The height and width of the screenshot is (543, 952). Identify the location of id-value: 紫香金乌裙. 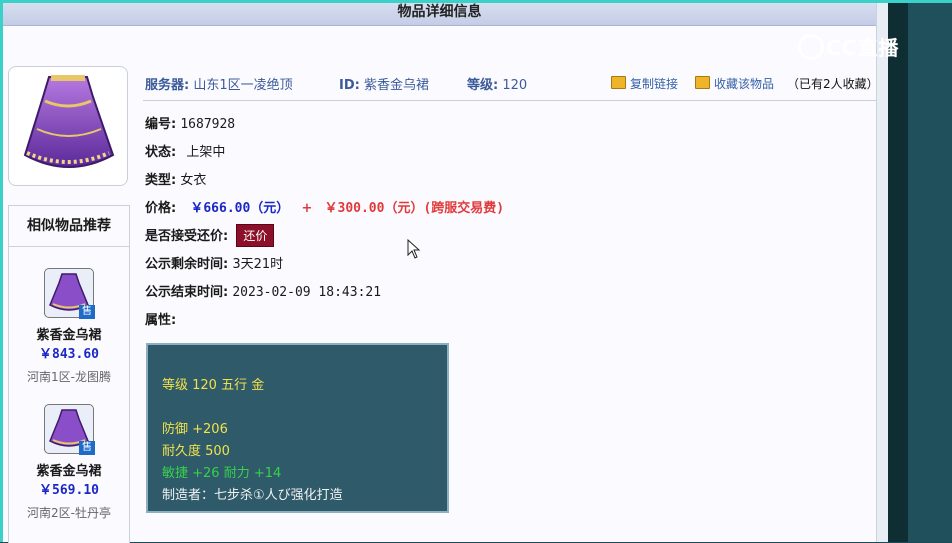
(396, 85).